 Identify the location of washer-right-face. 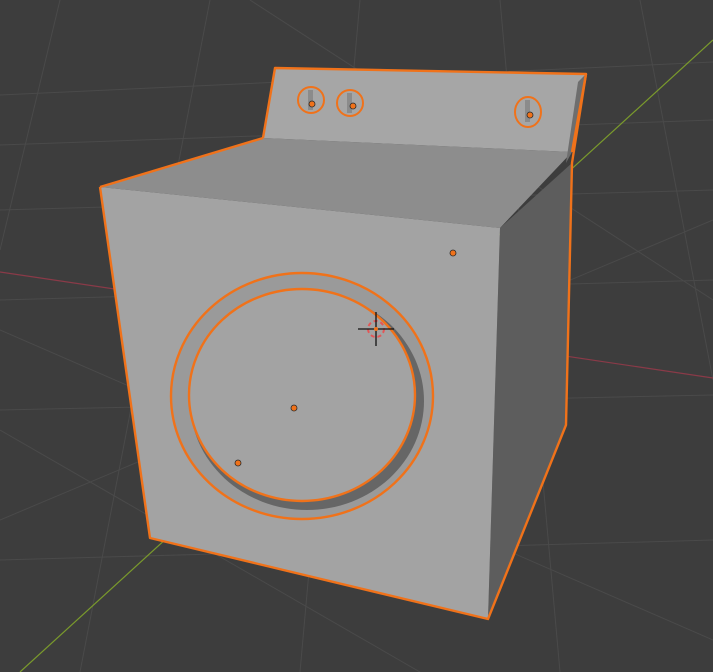
(530, 391).